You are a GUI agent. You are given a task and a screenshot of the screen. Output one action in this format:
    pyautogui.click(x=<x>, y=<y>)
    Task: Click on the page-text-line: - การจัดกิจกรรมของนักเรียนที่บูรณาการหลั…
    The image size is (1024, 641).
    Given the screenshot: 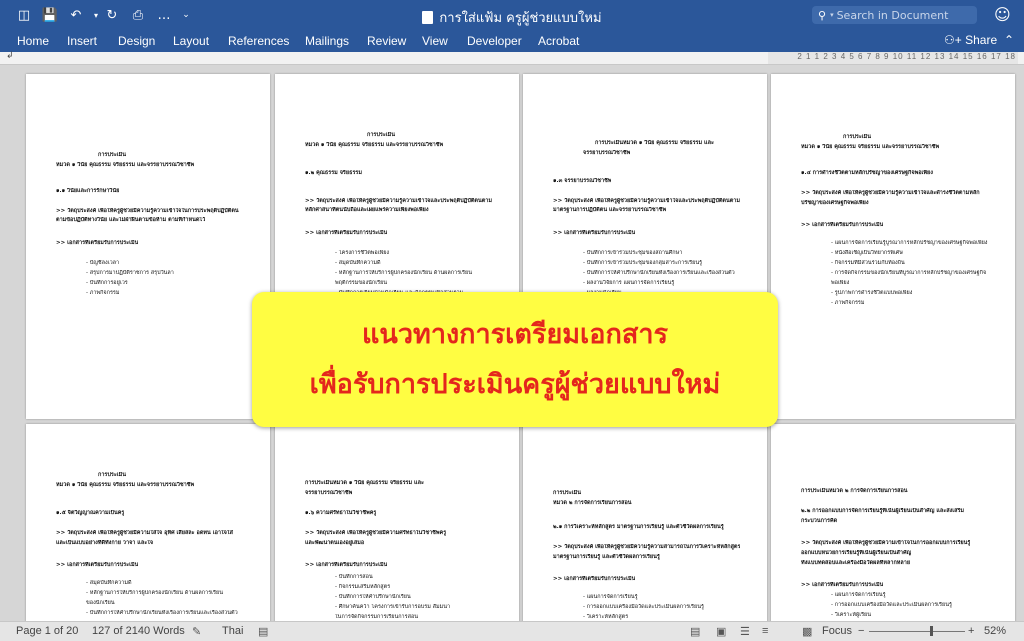 What is the action you would take?
    pyautogui.click(x=909, y=273)
    